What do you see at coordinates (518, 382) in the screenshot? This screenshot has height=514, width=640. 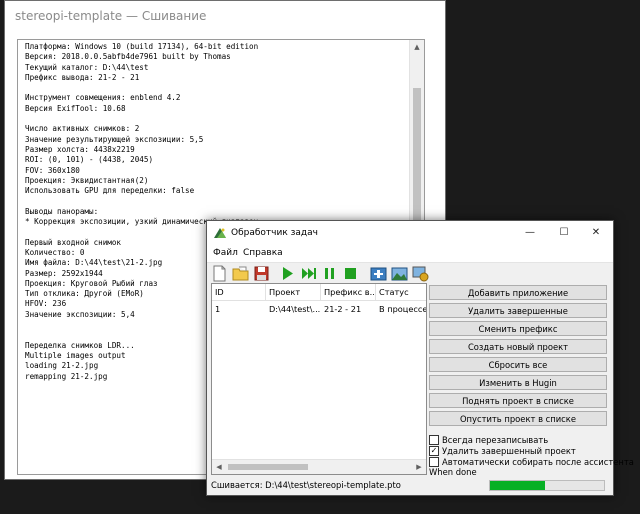 I see `edit-in-hugin-button: Изменить в Hugin` at bounding box center [518, 382].